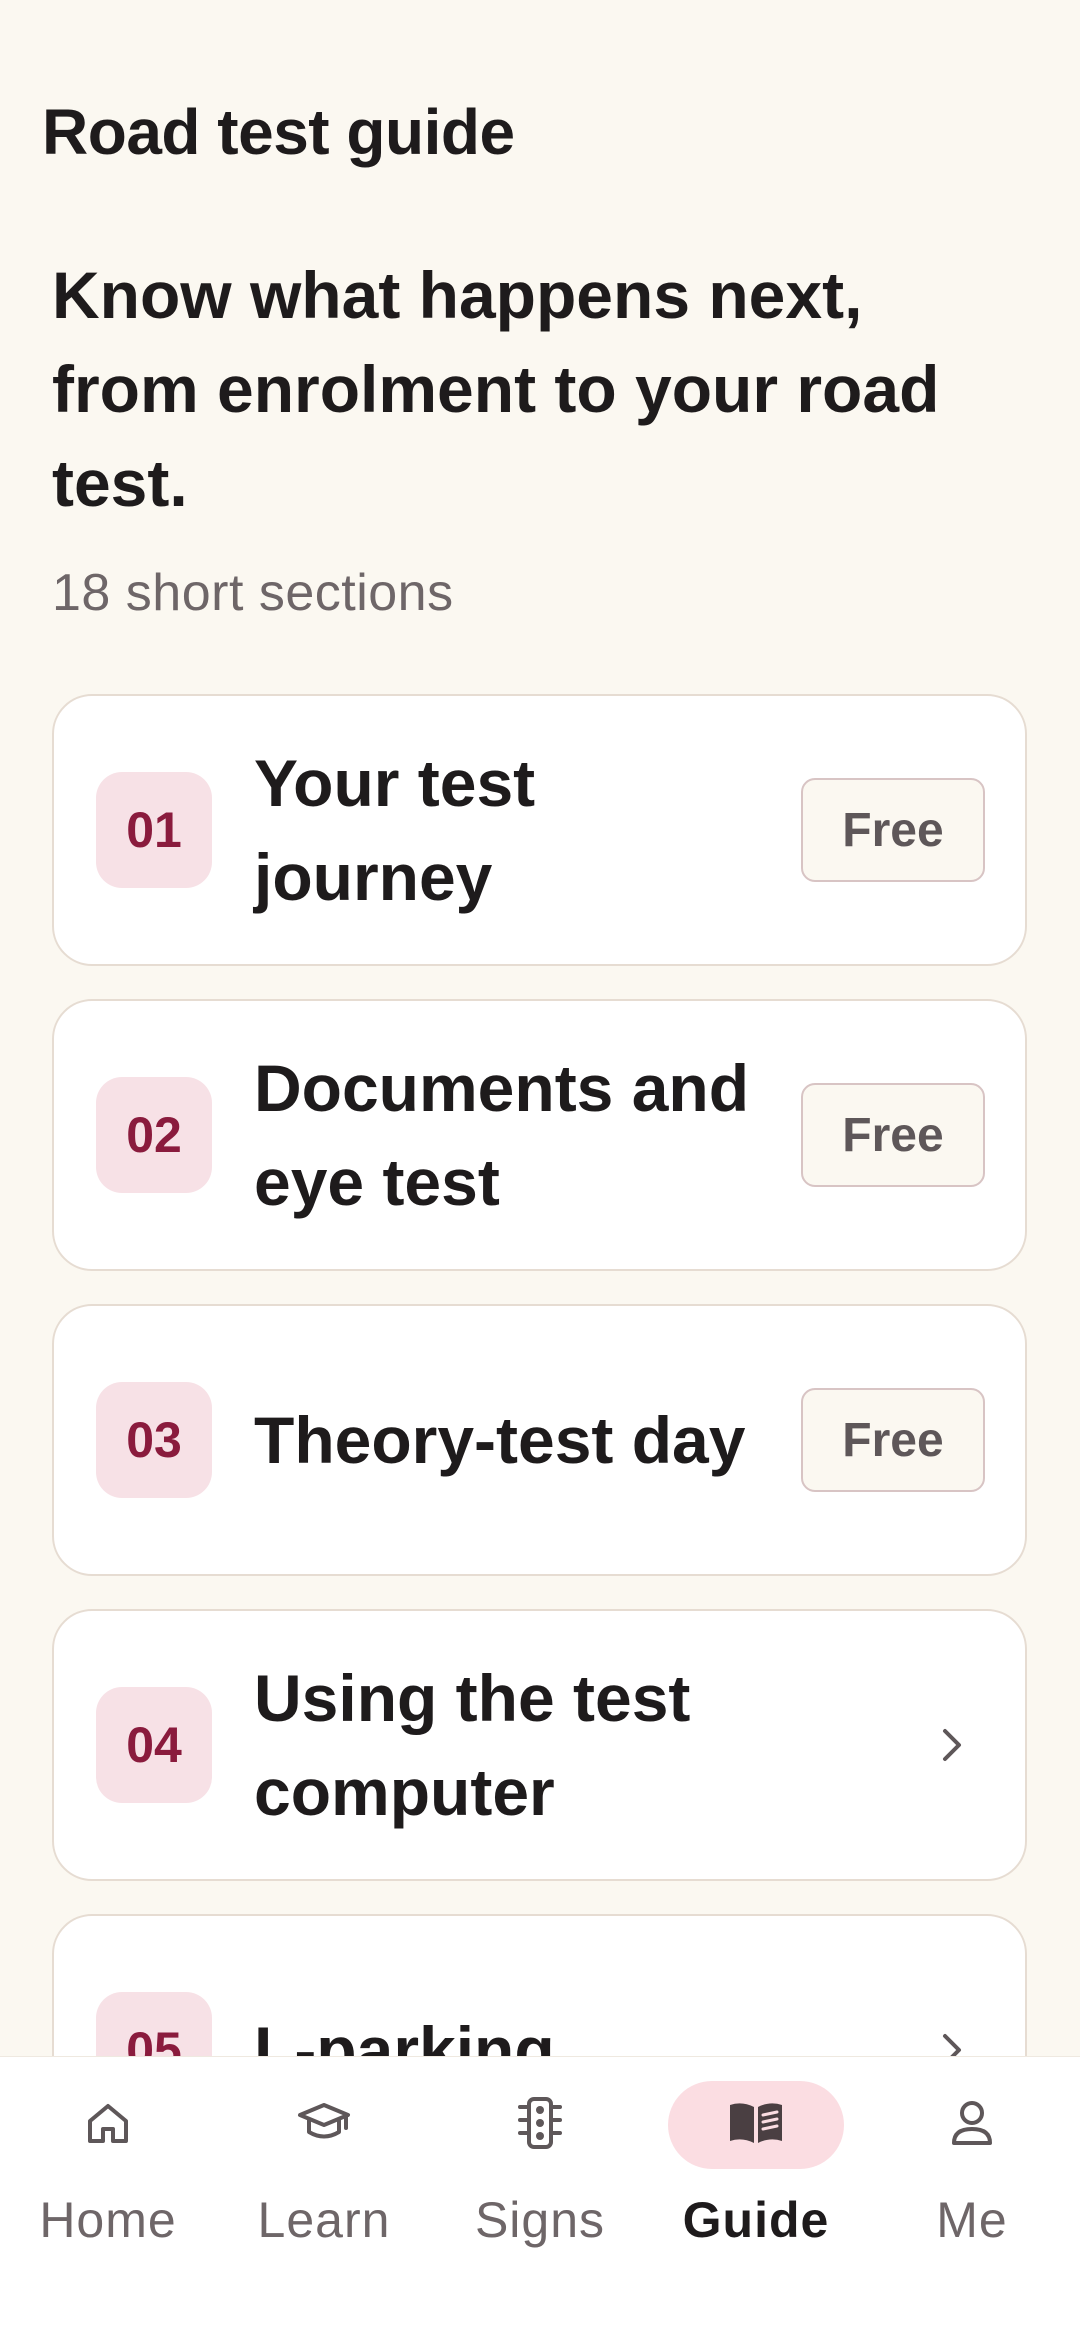 The image size is (1080, 2329). Describe the element at coordinates (472, 1745) in the screenshot. I see `section-title: Using the test computer` at that location.